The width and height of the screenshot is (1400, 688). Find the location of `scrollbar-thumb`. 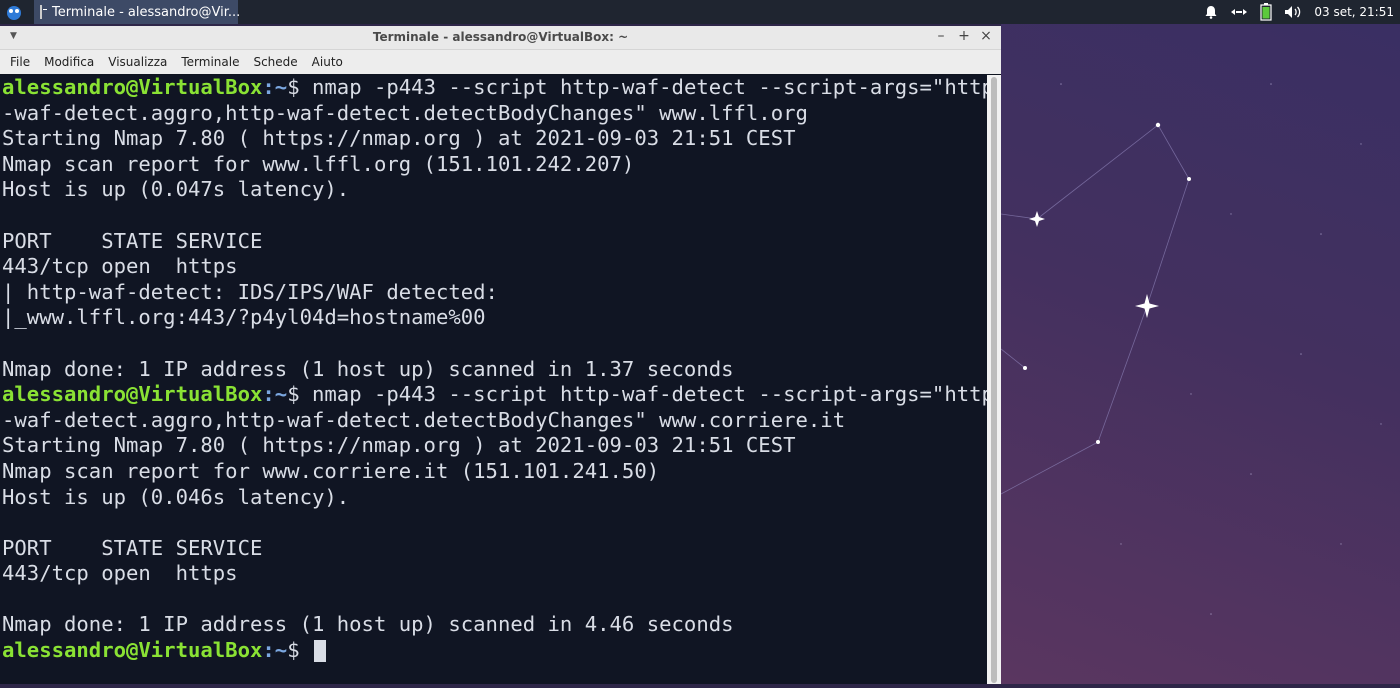

scrollbar-thumb is located at coordinates (994, 380).